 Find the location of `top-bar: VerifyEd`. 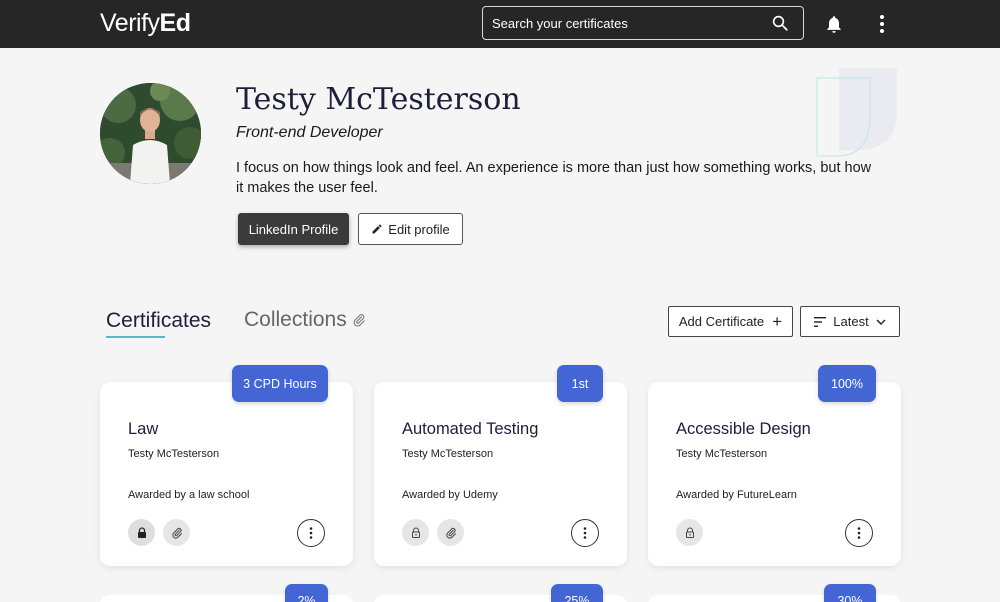

top-bar: VerifyEd is located at coordinates (500, 24).